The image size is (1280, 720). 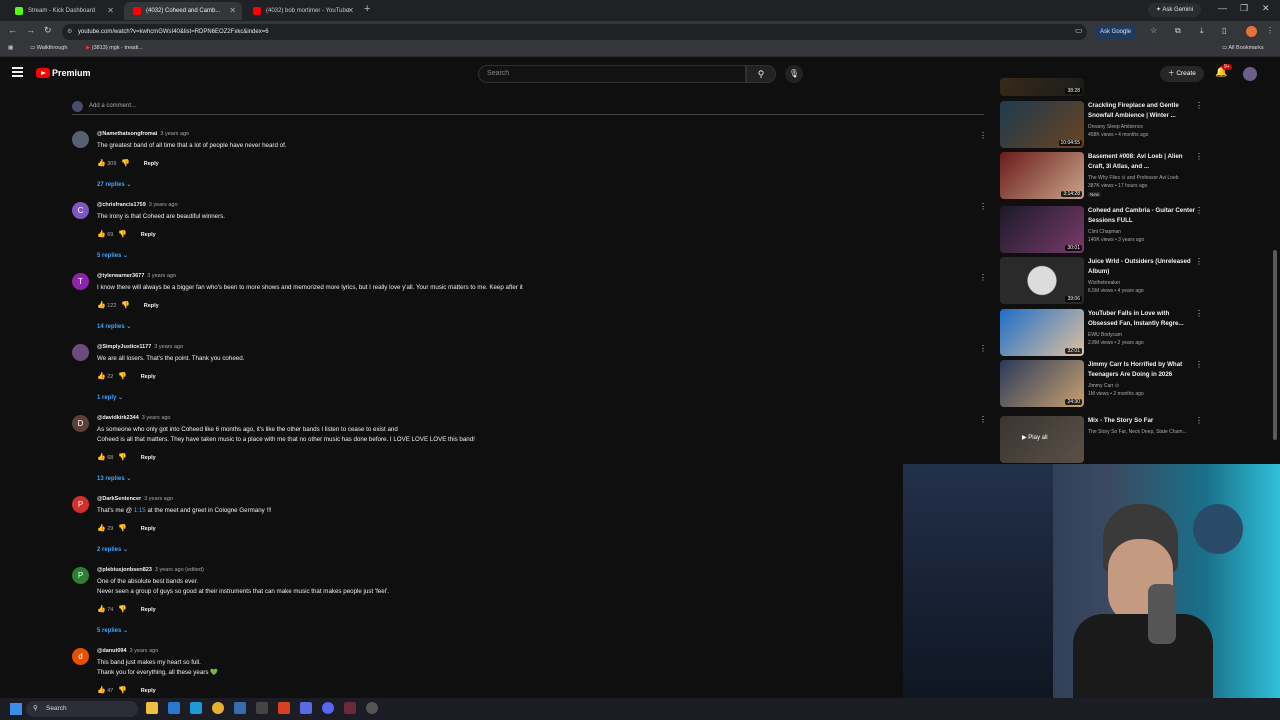 I want to click on video-thumbnail: 39:06, so click(x=1042, y=280).